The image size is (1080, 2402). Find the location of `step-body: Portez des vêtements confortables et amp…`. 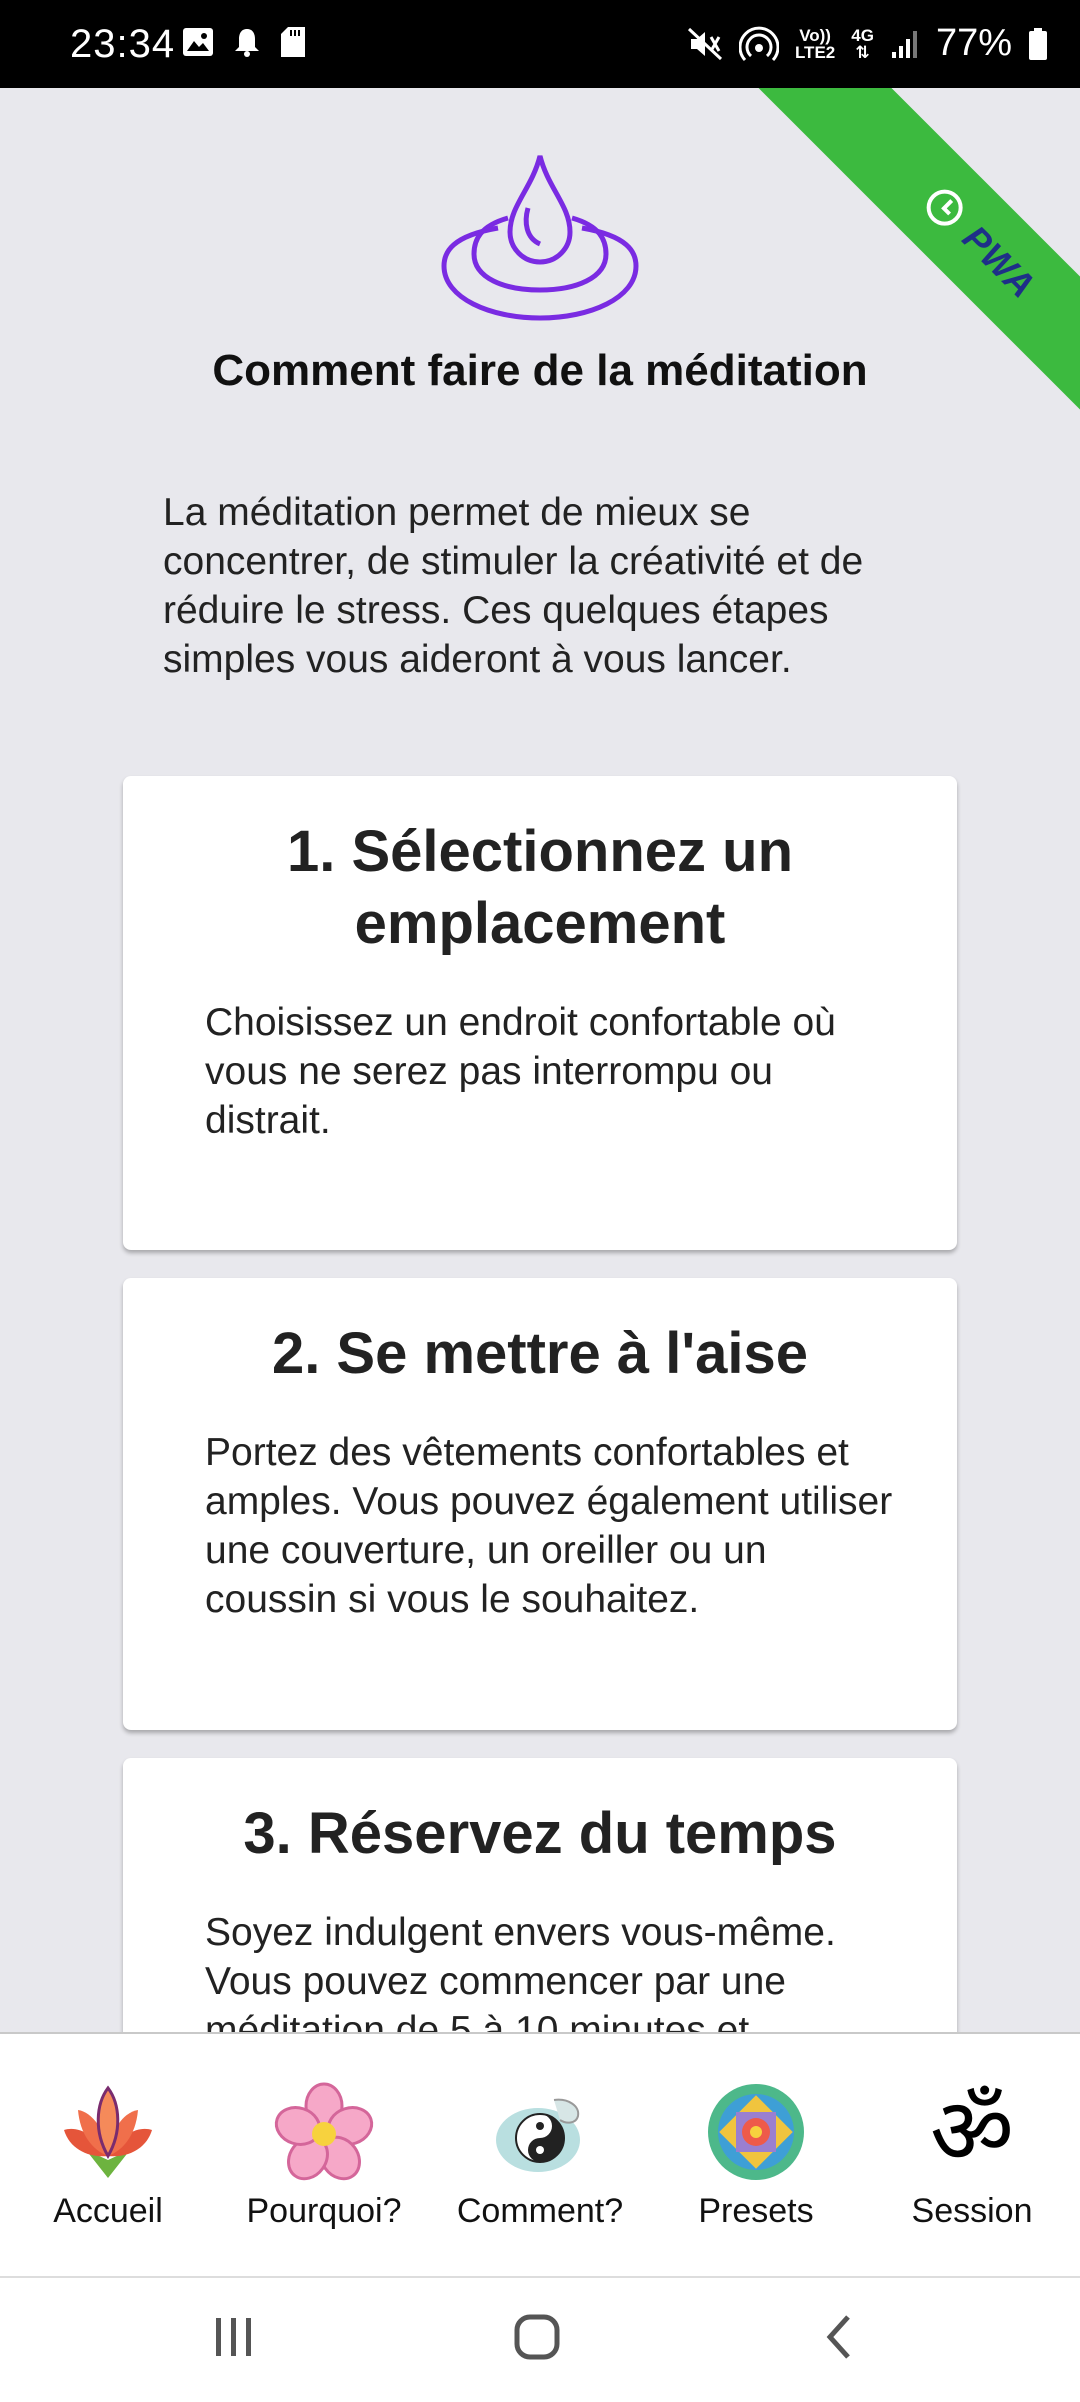

step-body: Portez des vêtements confortables et amp… is located at coordinates (549, 1526).